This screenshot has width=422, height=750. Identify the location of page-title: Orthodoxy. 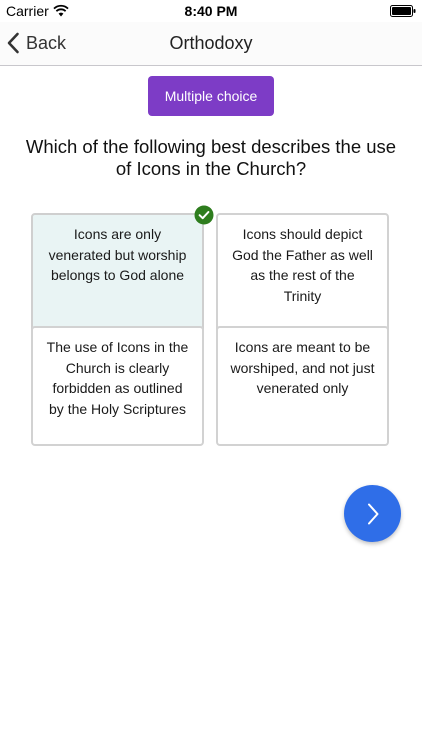
(211, 43).